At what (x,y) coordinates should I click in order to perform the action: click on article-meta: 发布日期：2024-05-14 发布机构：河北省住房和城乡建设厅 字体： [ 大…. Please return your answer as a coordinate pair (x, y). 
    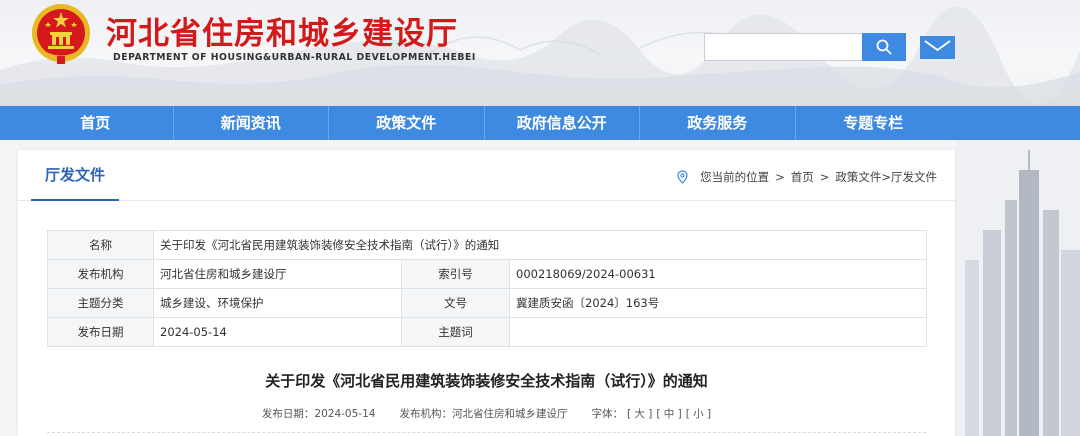
    Looking at the image, I should click on (486, 413).